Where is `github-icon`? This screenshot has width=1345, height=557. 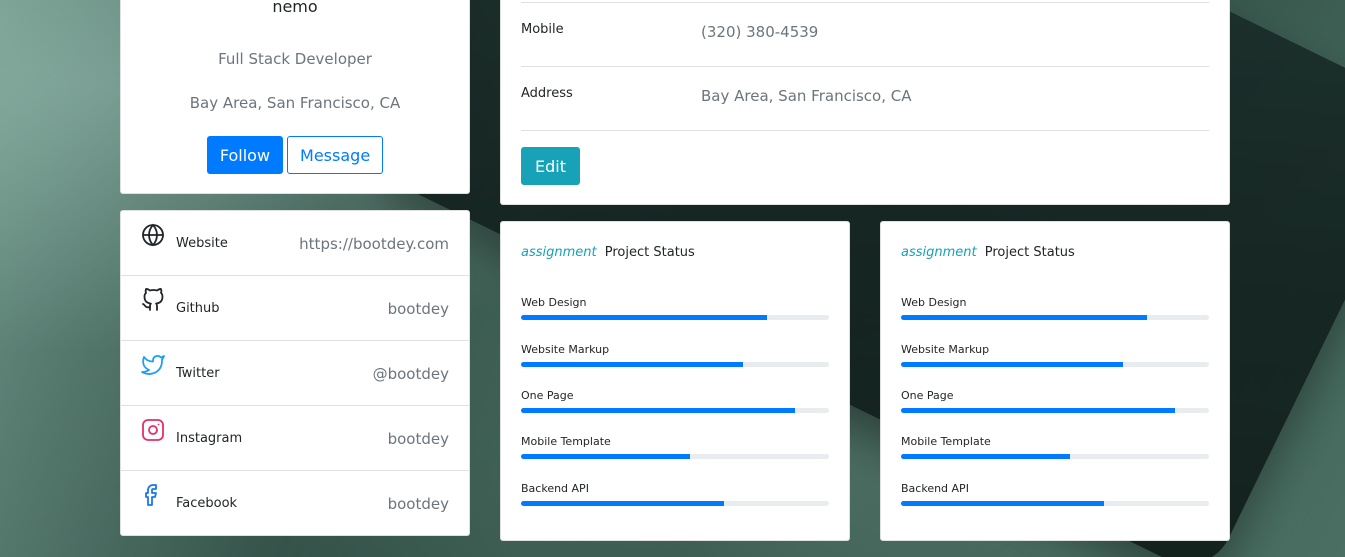 github-icon is located at coordinates (153, 299).